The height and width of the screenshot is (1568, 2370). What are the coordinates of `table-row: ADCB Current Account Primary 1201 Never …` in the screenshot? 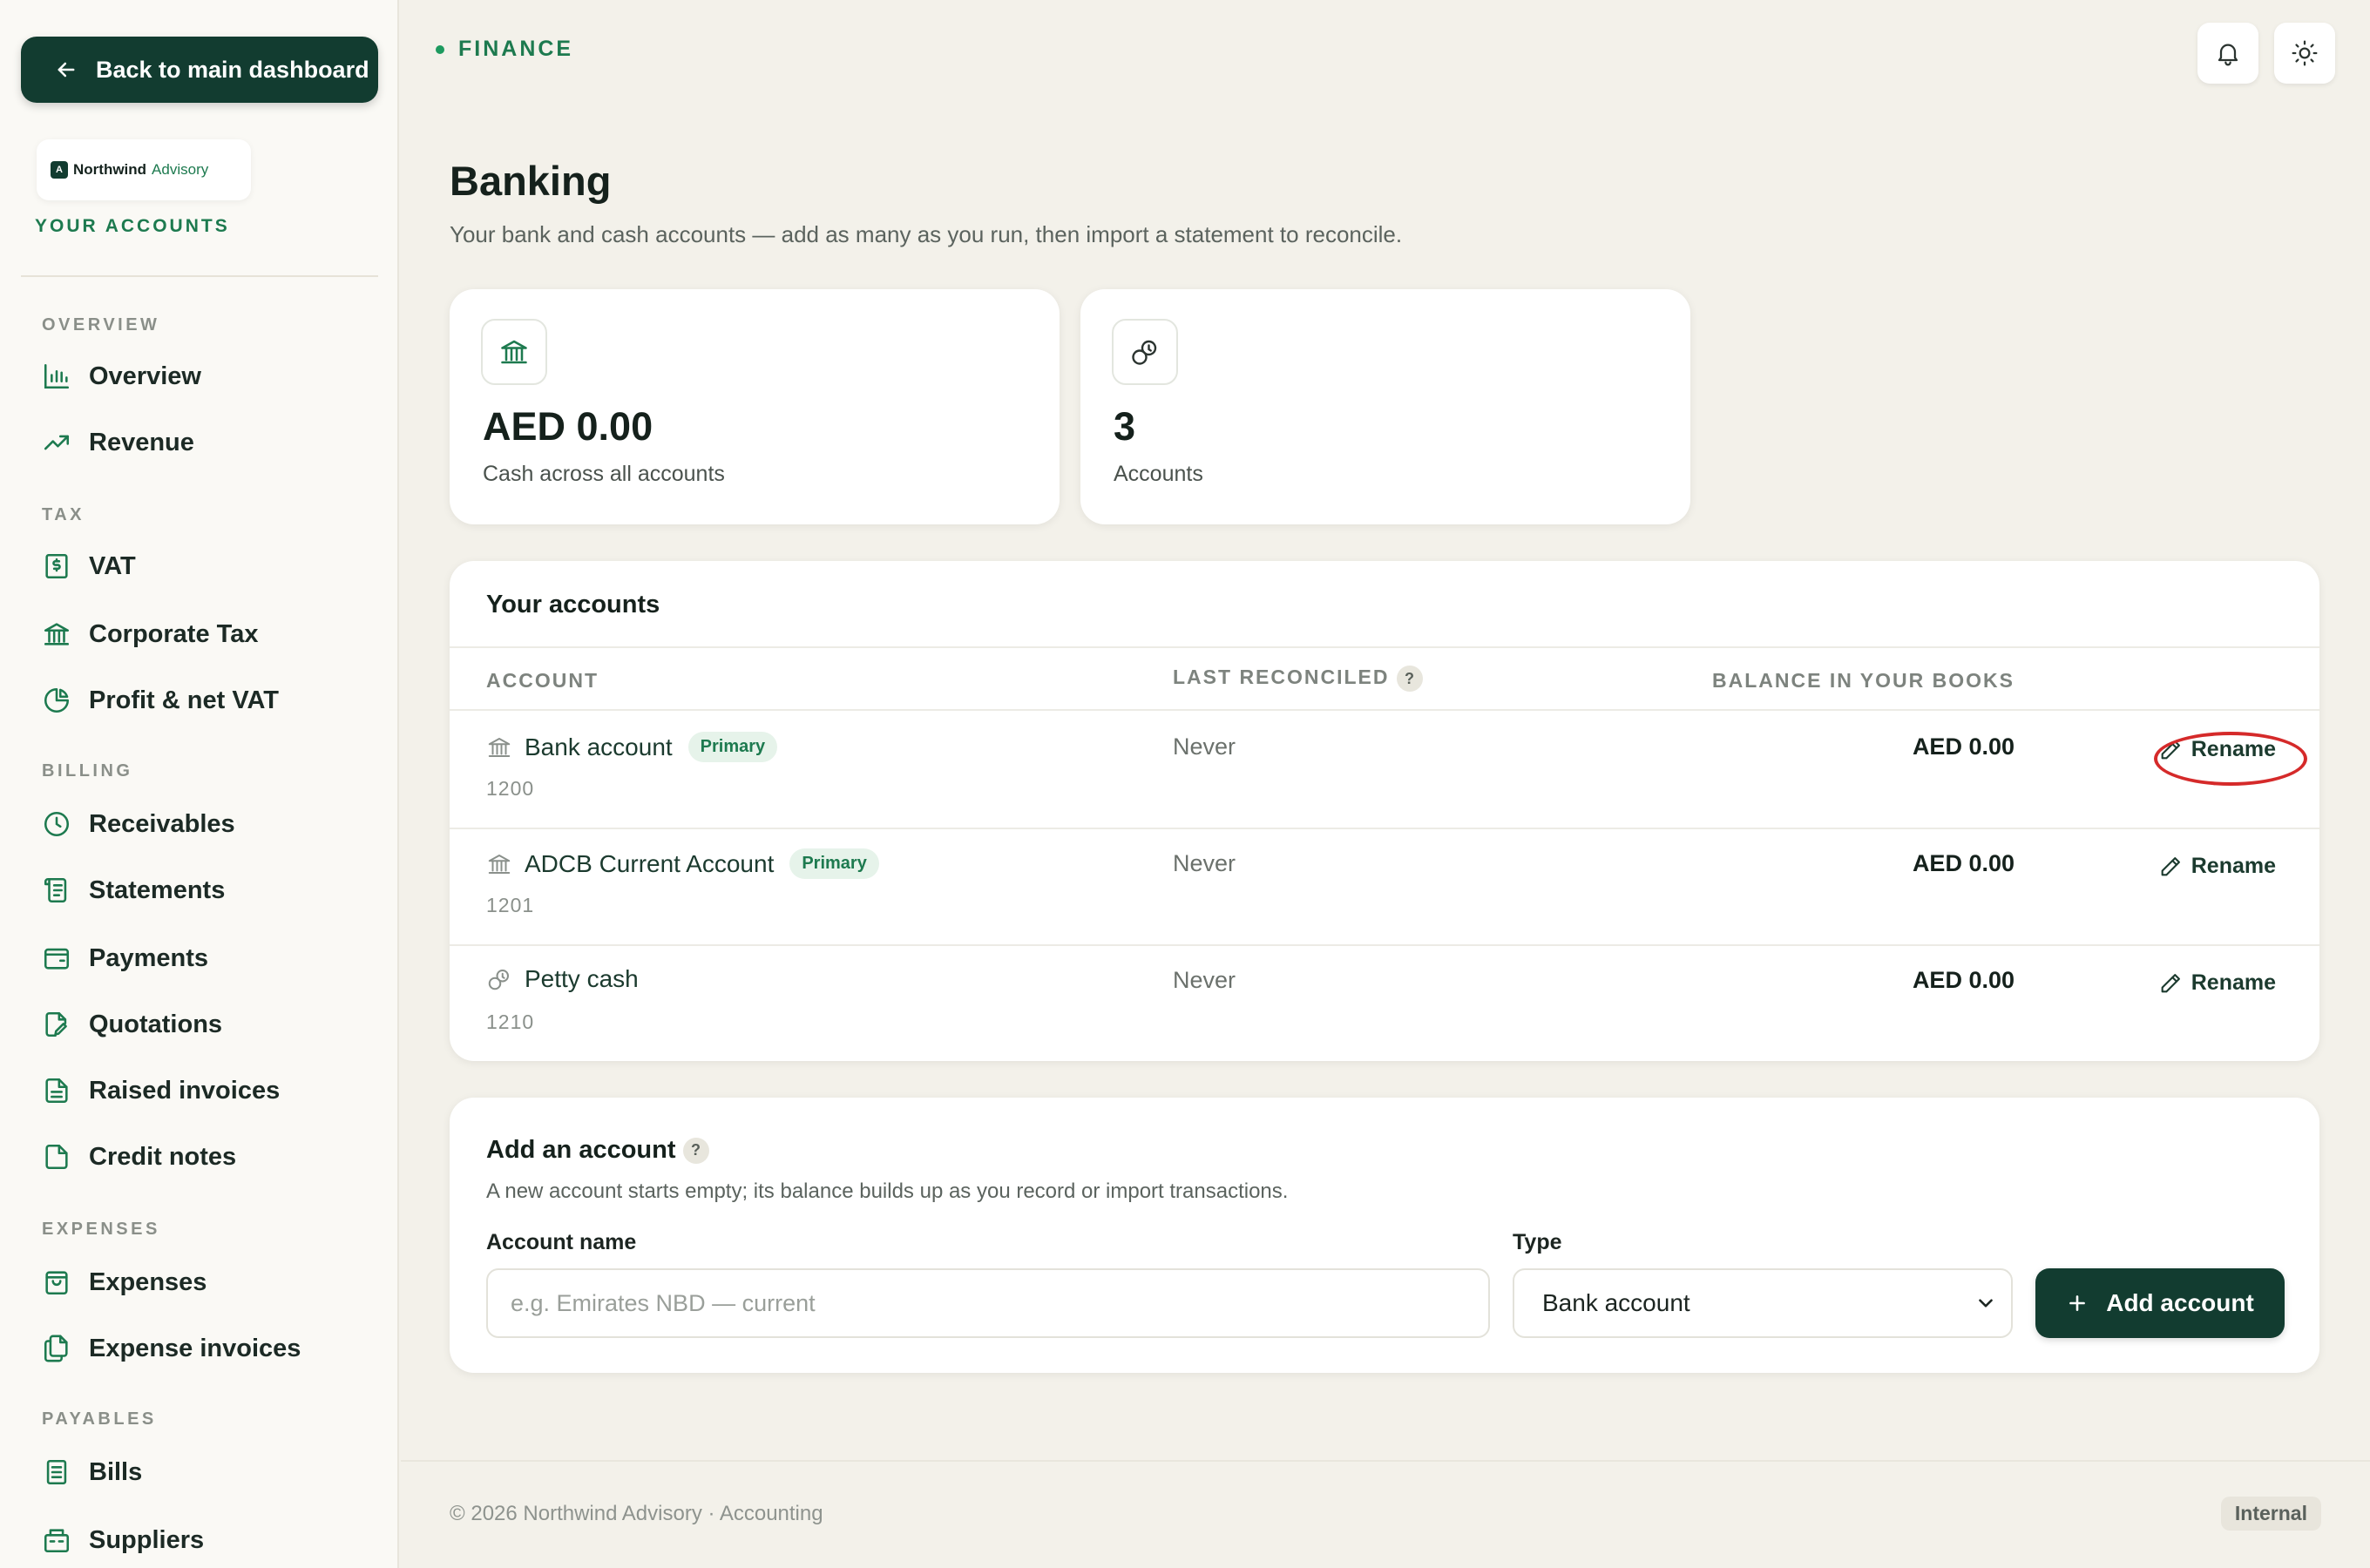 It's located at (1384, 886).